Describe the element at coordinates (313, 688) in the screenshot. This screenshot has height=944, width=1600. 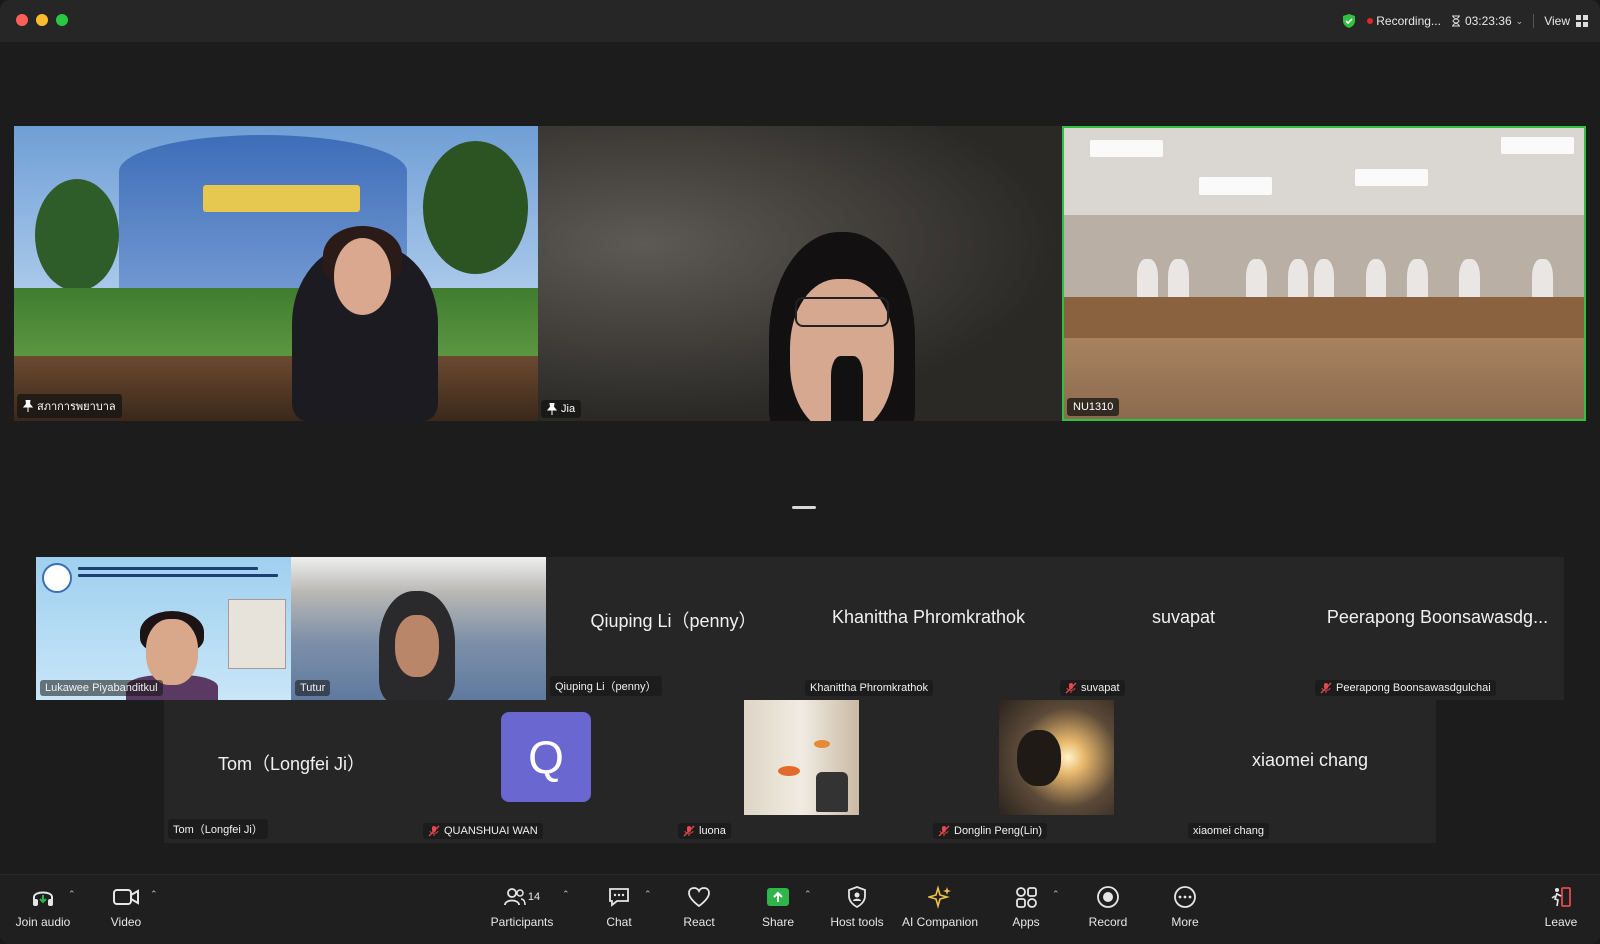
I see `participant-name-label: Tutur` at that location.